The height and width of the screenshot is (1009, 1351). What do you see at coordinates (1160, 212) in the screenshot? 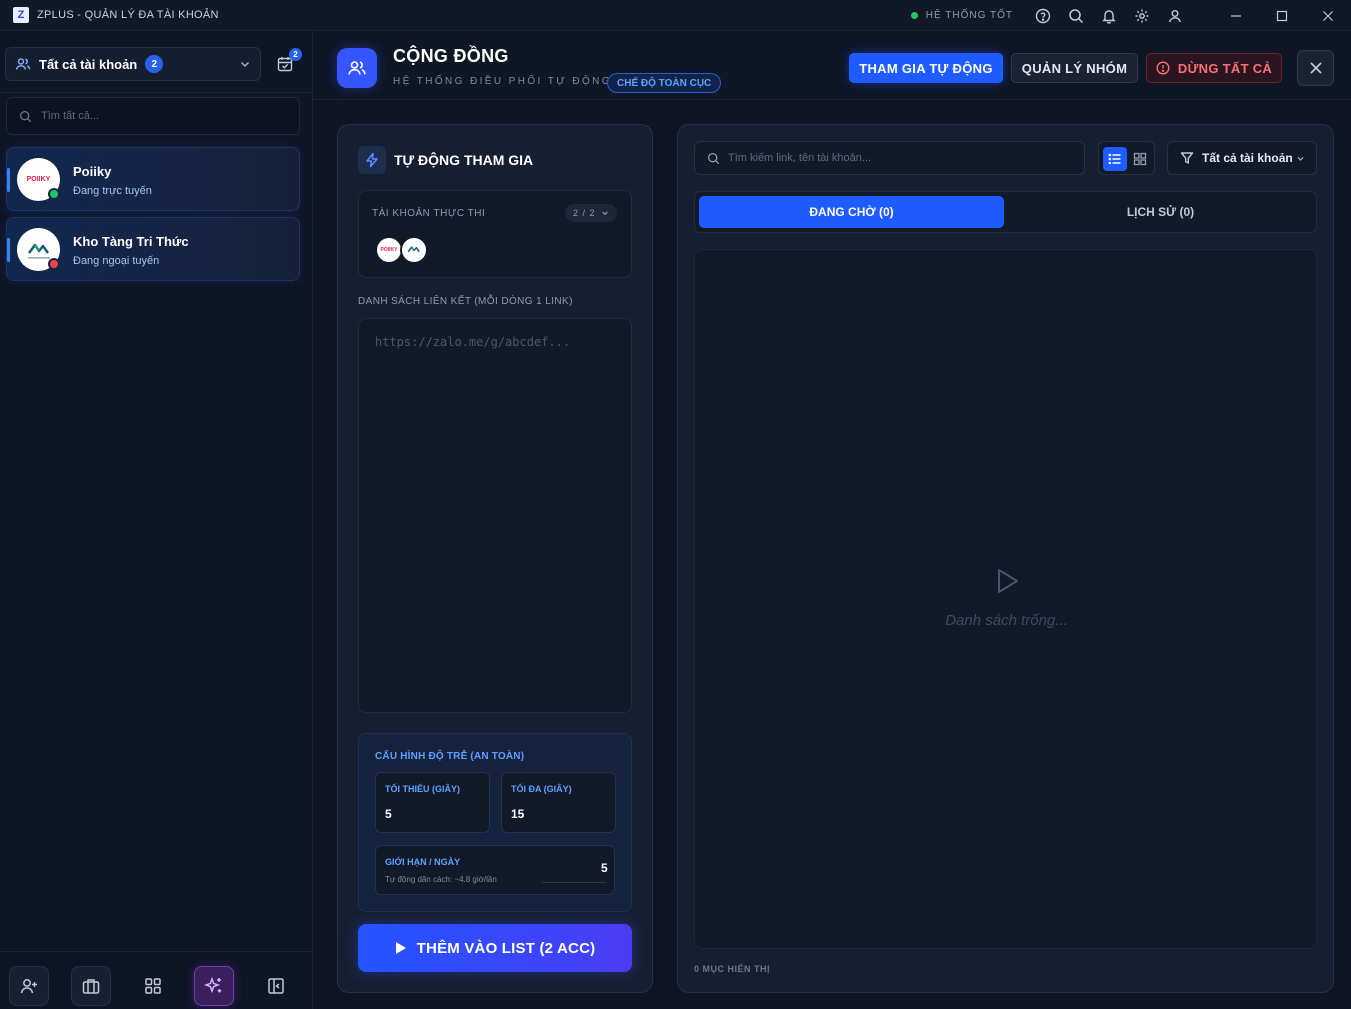
I see `tab-history: LỊCH SỬ (0)` at bounding box center [1160, 212].